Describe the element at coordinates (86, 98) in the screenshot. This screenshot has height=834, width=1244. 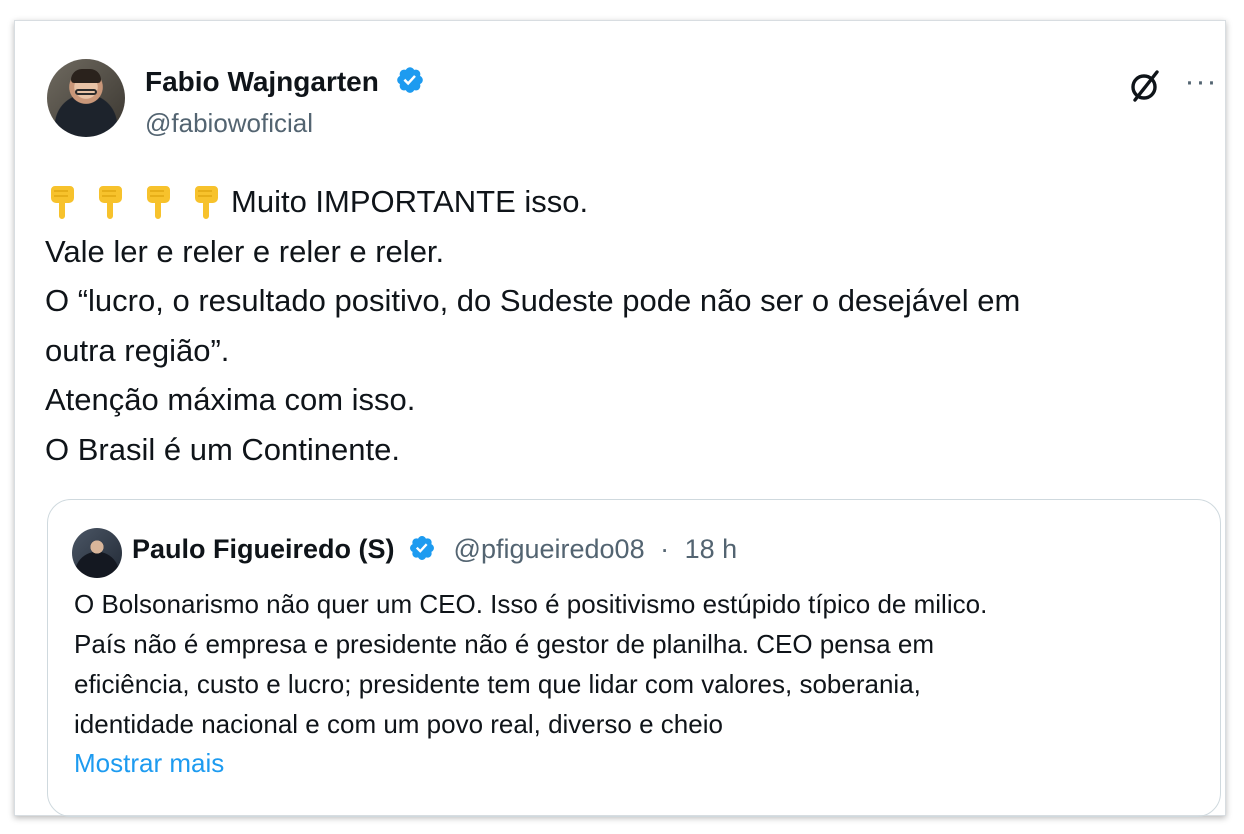
I see `author-avatar` at that location.